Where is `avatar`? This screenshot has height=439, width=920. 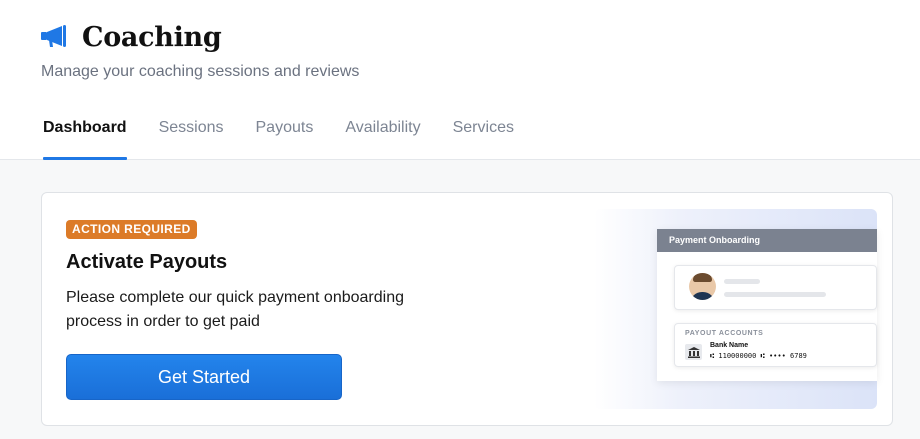 avatar is located at coordinates (702, 286).